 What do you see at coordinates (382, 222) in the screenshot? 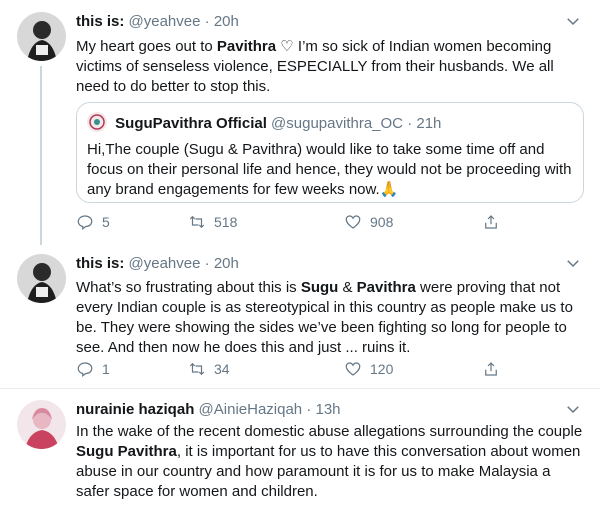
I see `like-count: 908` at bounding box center [382, 222].